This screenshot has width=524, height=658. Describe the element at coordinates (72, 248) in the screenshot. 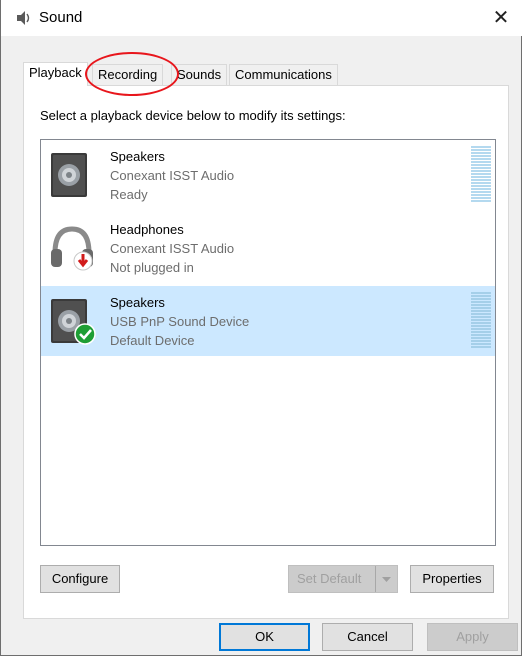

I see `headphones-icon` at that location.